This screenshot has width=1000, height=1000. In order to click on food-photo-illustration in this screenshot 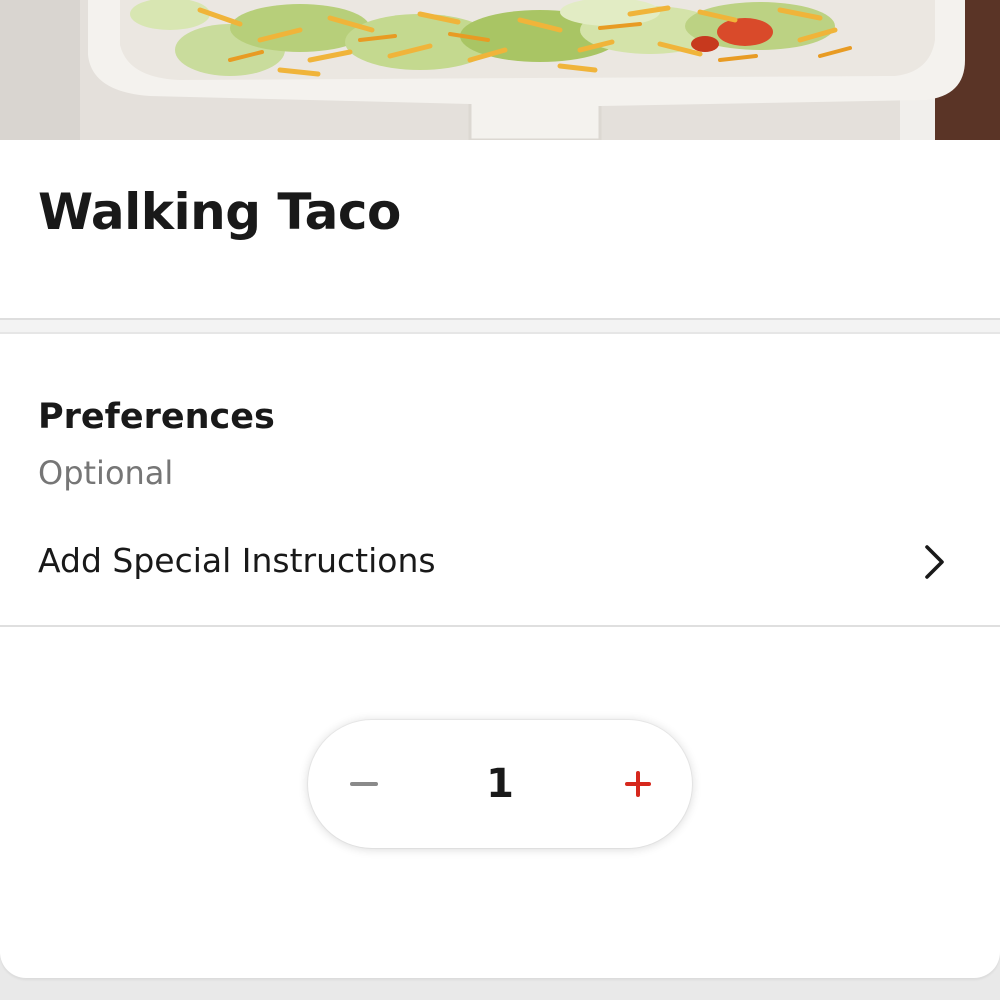, I will do `click(500, 70)`.